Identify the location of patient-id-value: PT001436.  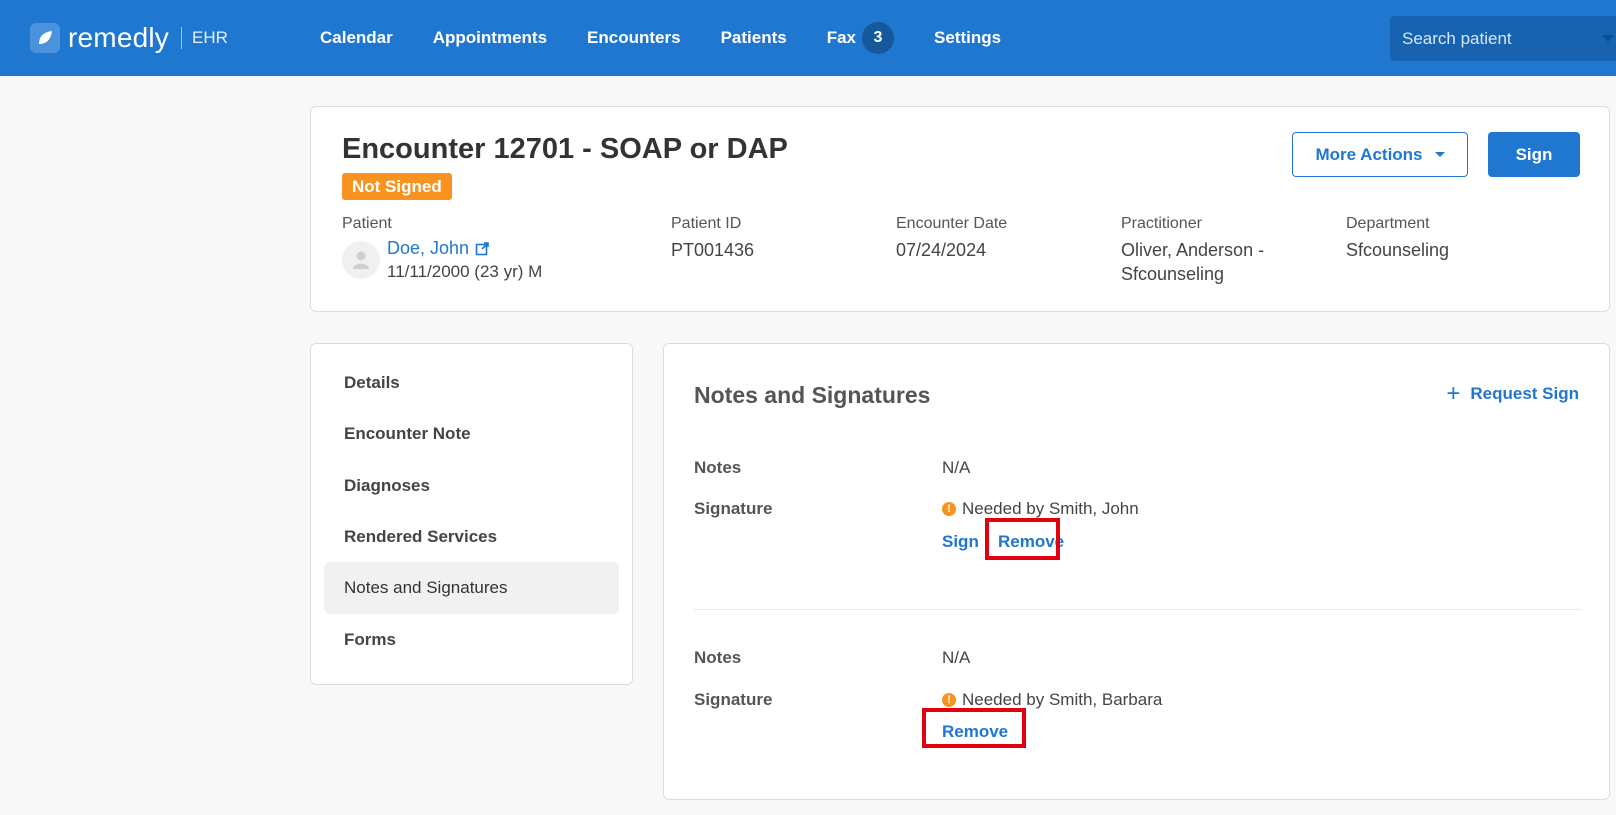
(713, 250).